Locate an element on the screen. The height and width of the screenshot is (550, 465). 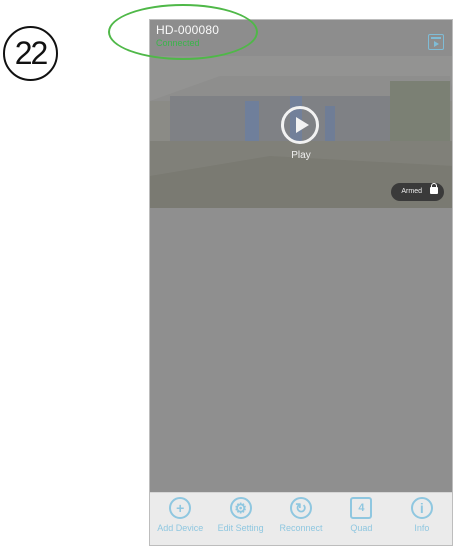
reconnect-button: ↻ Reconnect is located at coordinates (301, 519).